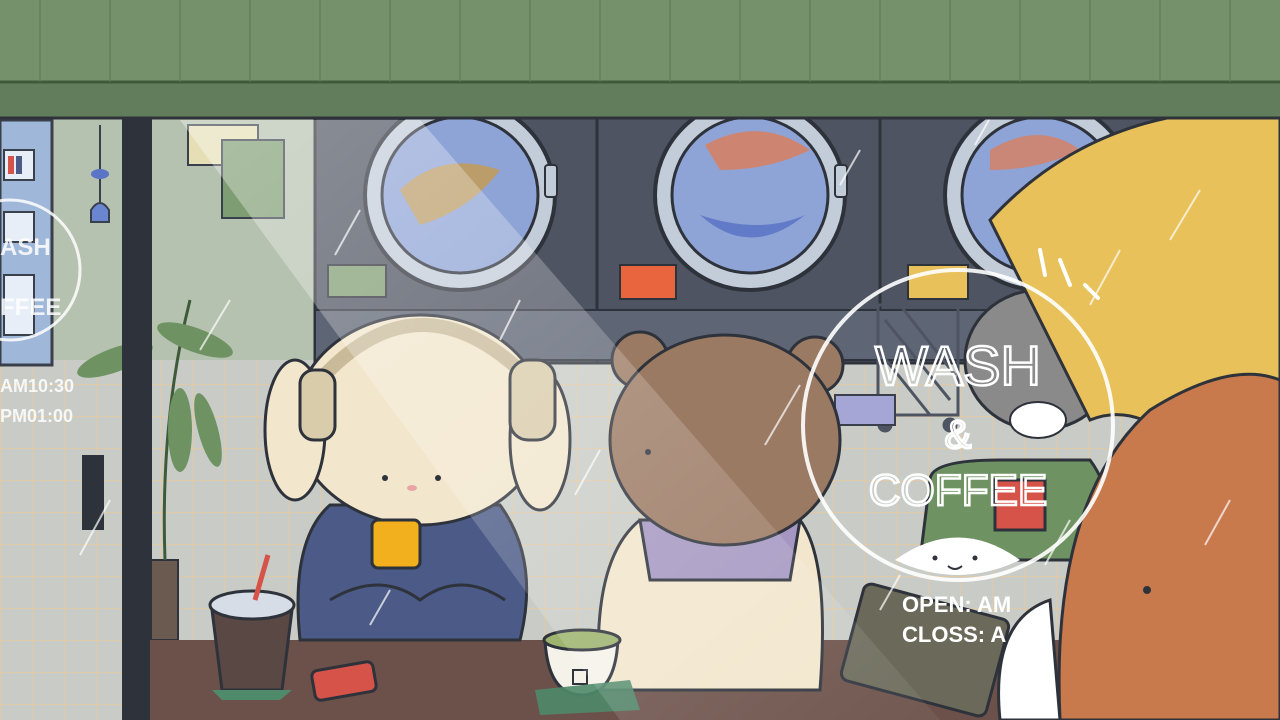 This screenshot has width=1280, height=720. Describe the element at coordinates (396, 544) in the screenshot. I see `phone-icon` at that location.